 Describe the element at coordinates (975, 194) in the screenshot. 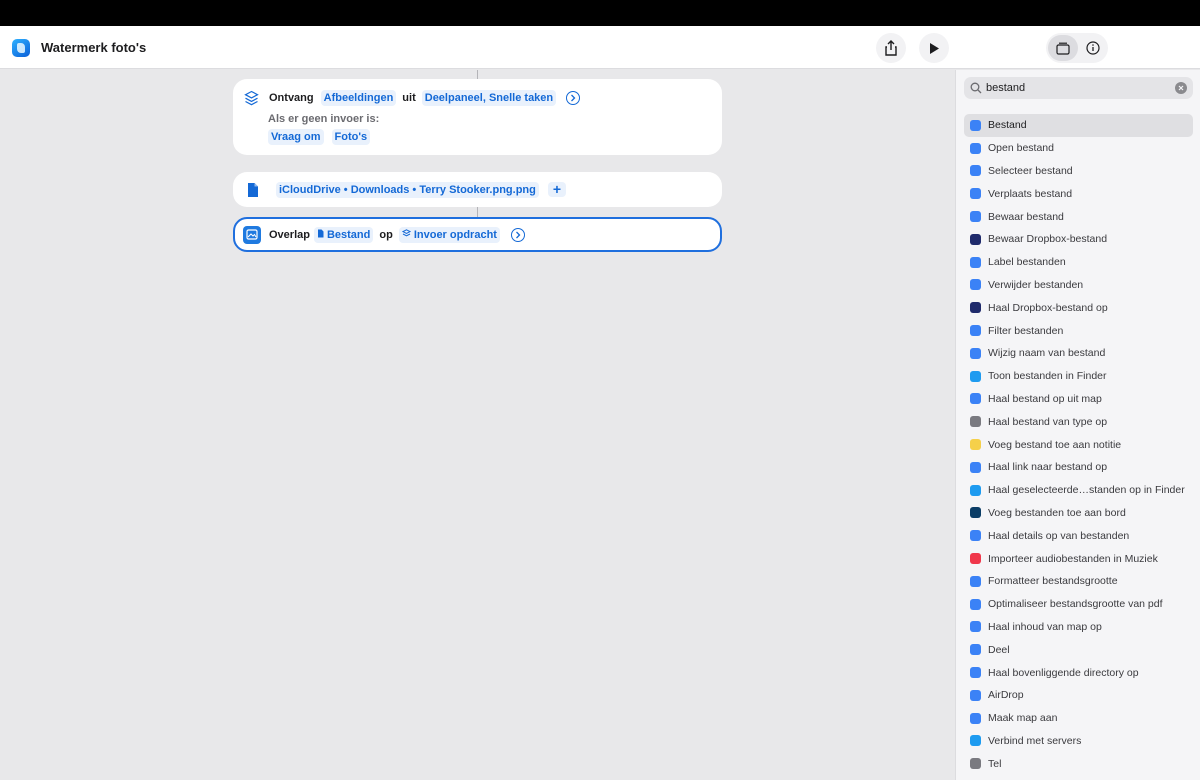

I see `folder-icon` at that location.